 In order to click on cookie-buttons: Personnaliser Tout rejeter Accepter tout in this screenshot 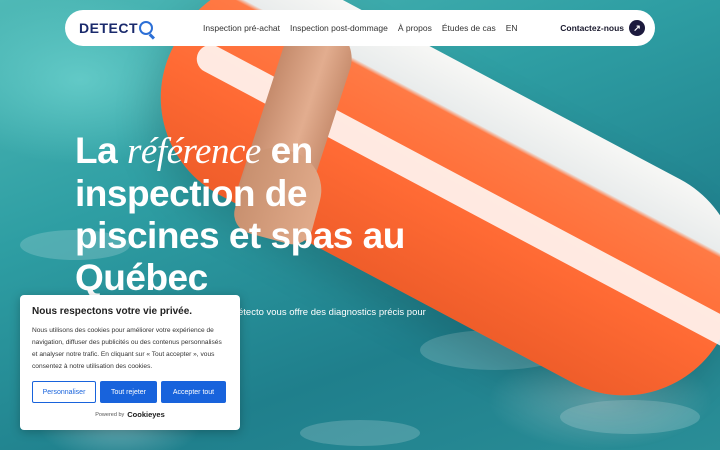, I will do `click(130, 392)`.